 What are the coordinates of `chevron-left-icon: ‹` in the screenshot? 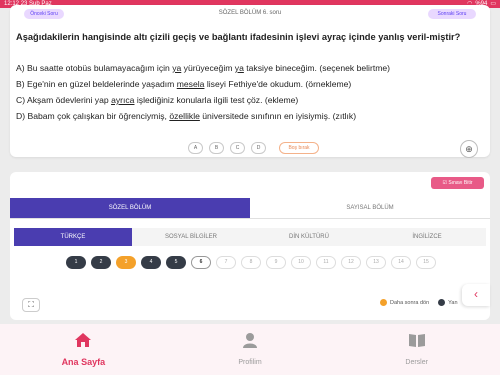 It's located at (476, 295).